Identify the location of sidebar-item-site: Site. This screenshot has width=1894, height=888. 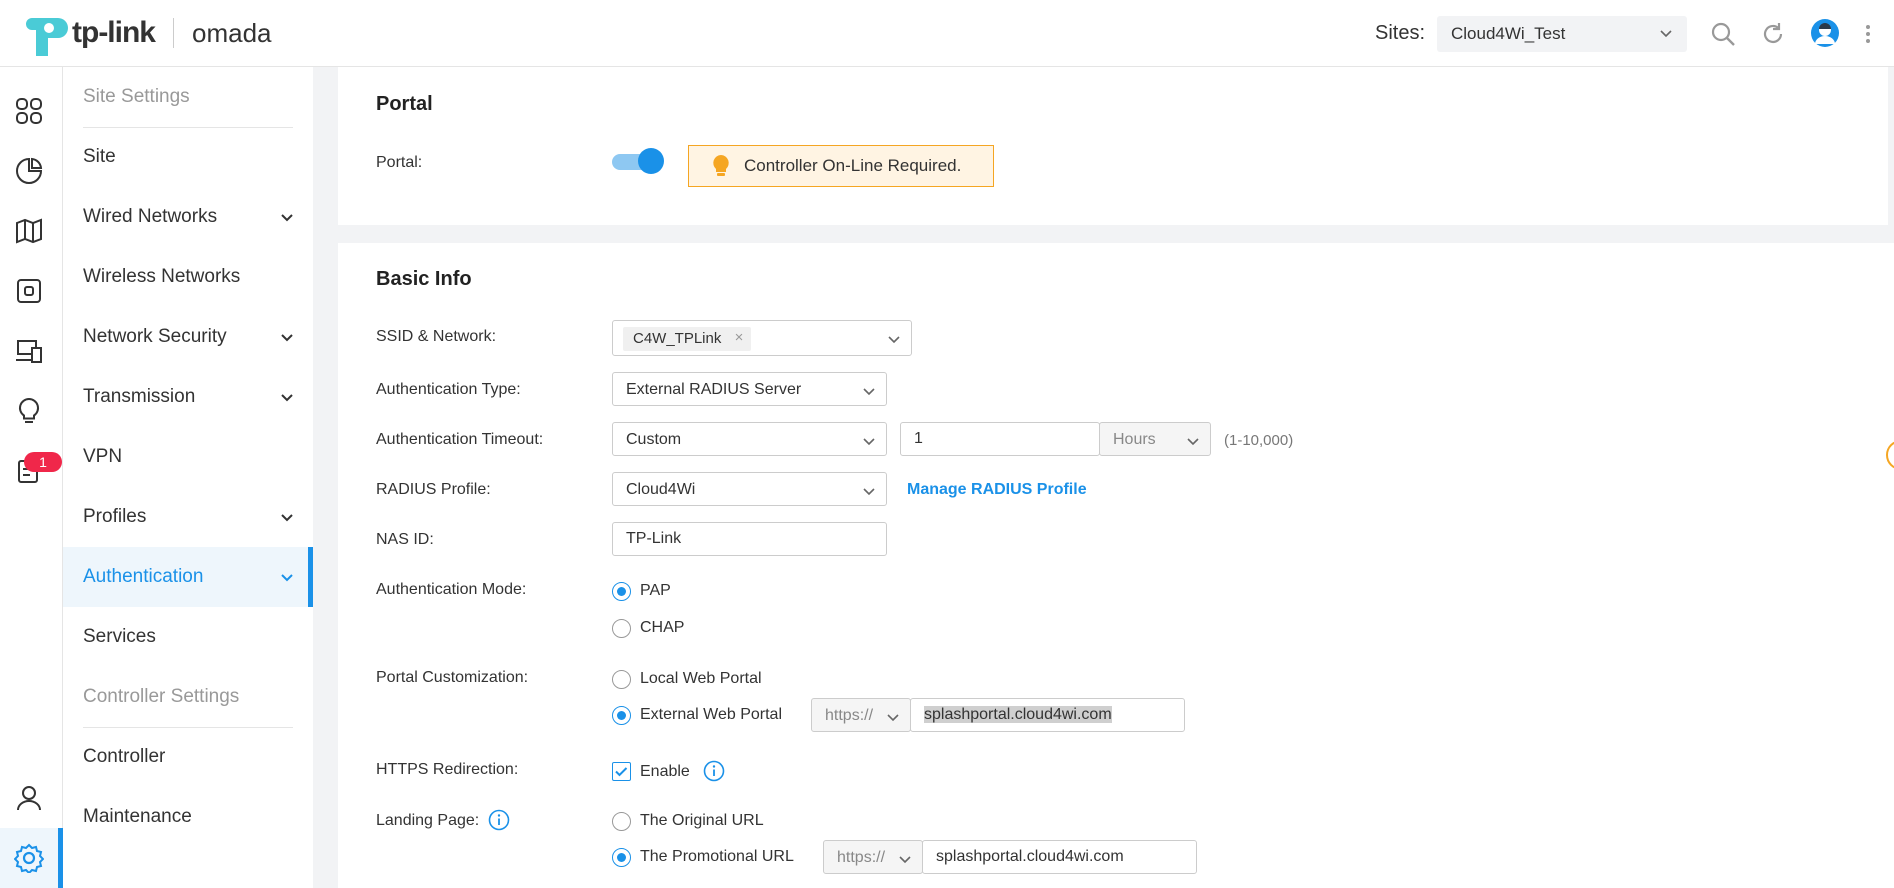
(188, 157).